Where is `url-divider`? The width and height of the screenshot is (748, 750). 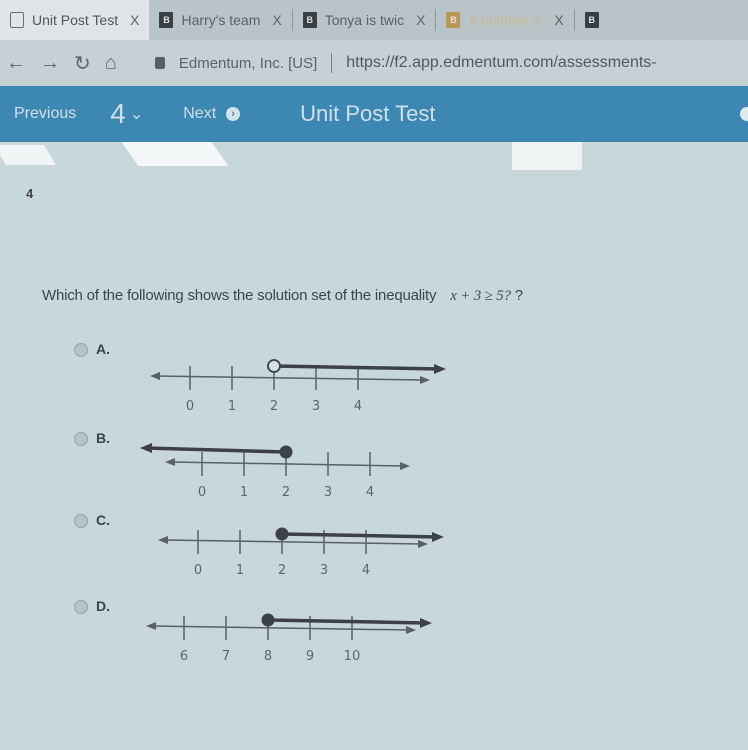 url-divider is located at coordinates (332, 63).